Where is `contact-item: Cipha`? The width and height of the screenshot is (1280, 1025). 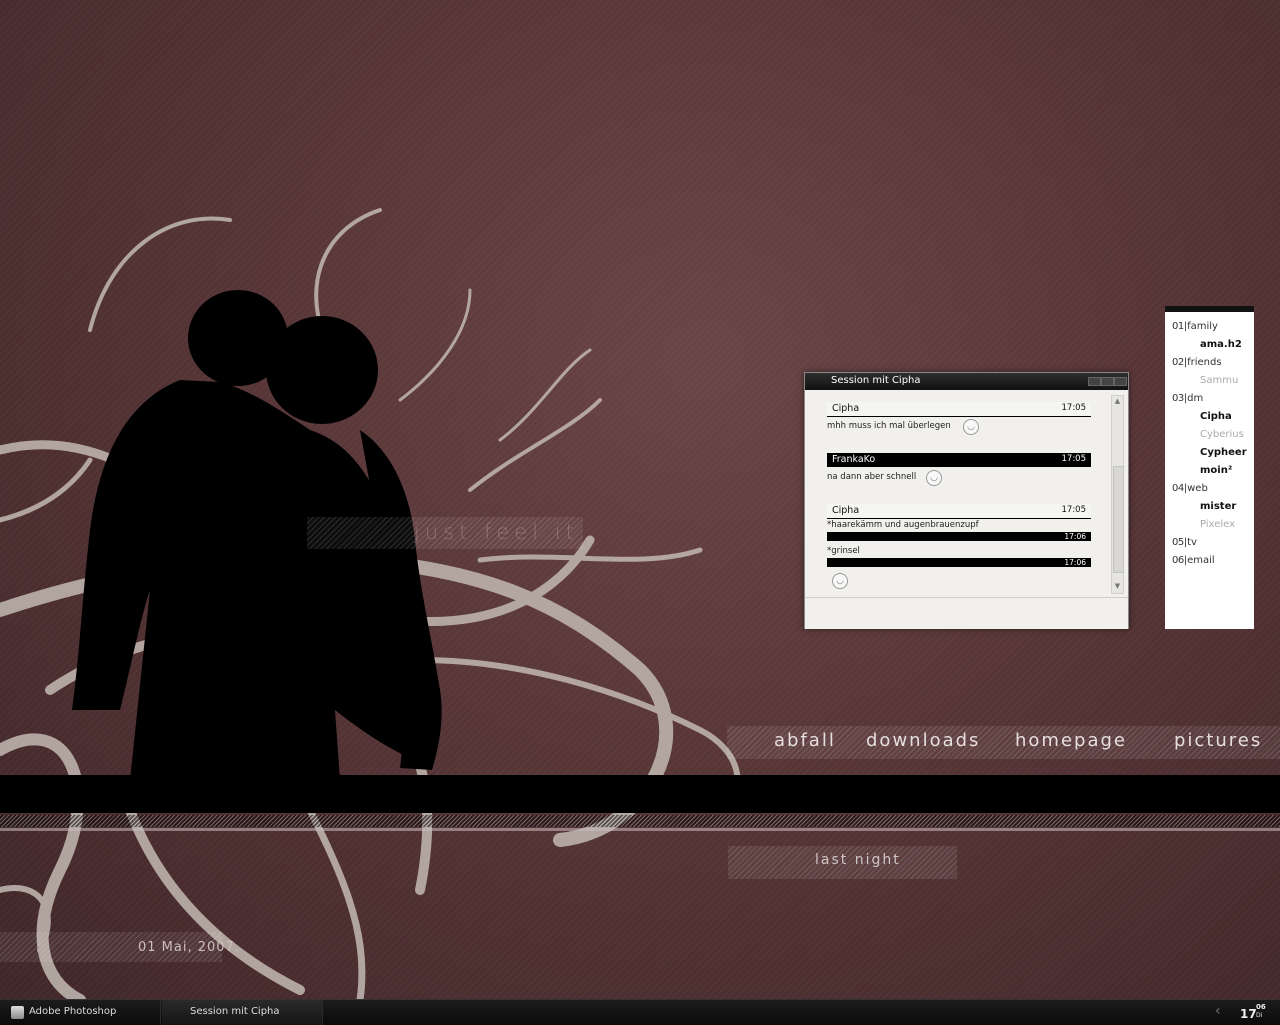 contact-item: Cipha is located at coordinates (1216, 416).